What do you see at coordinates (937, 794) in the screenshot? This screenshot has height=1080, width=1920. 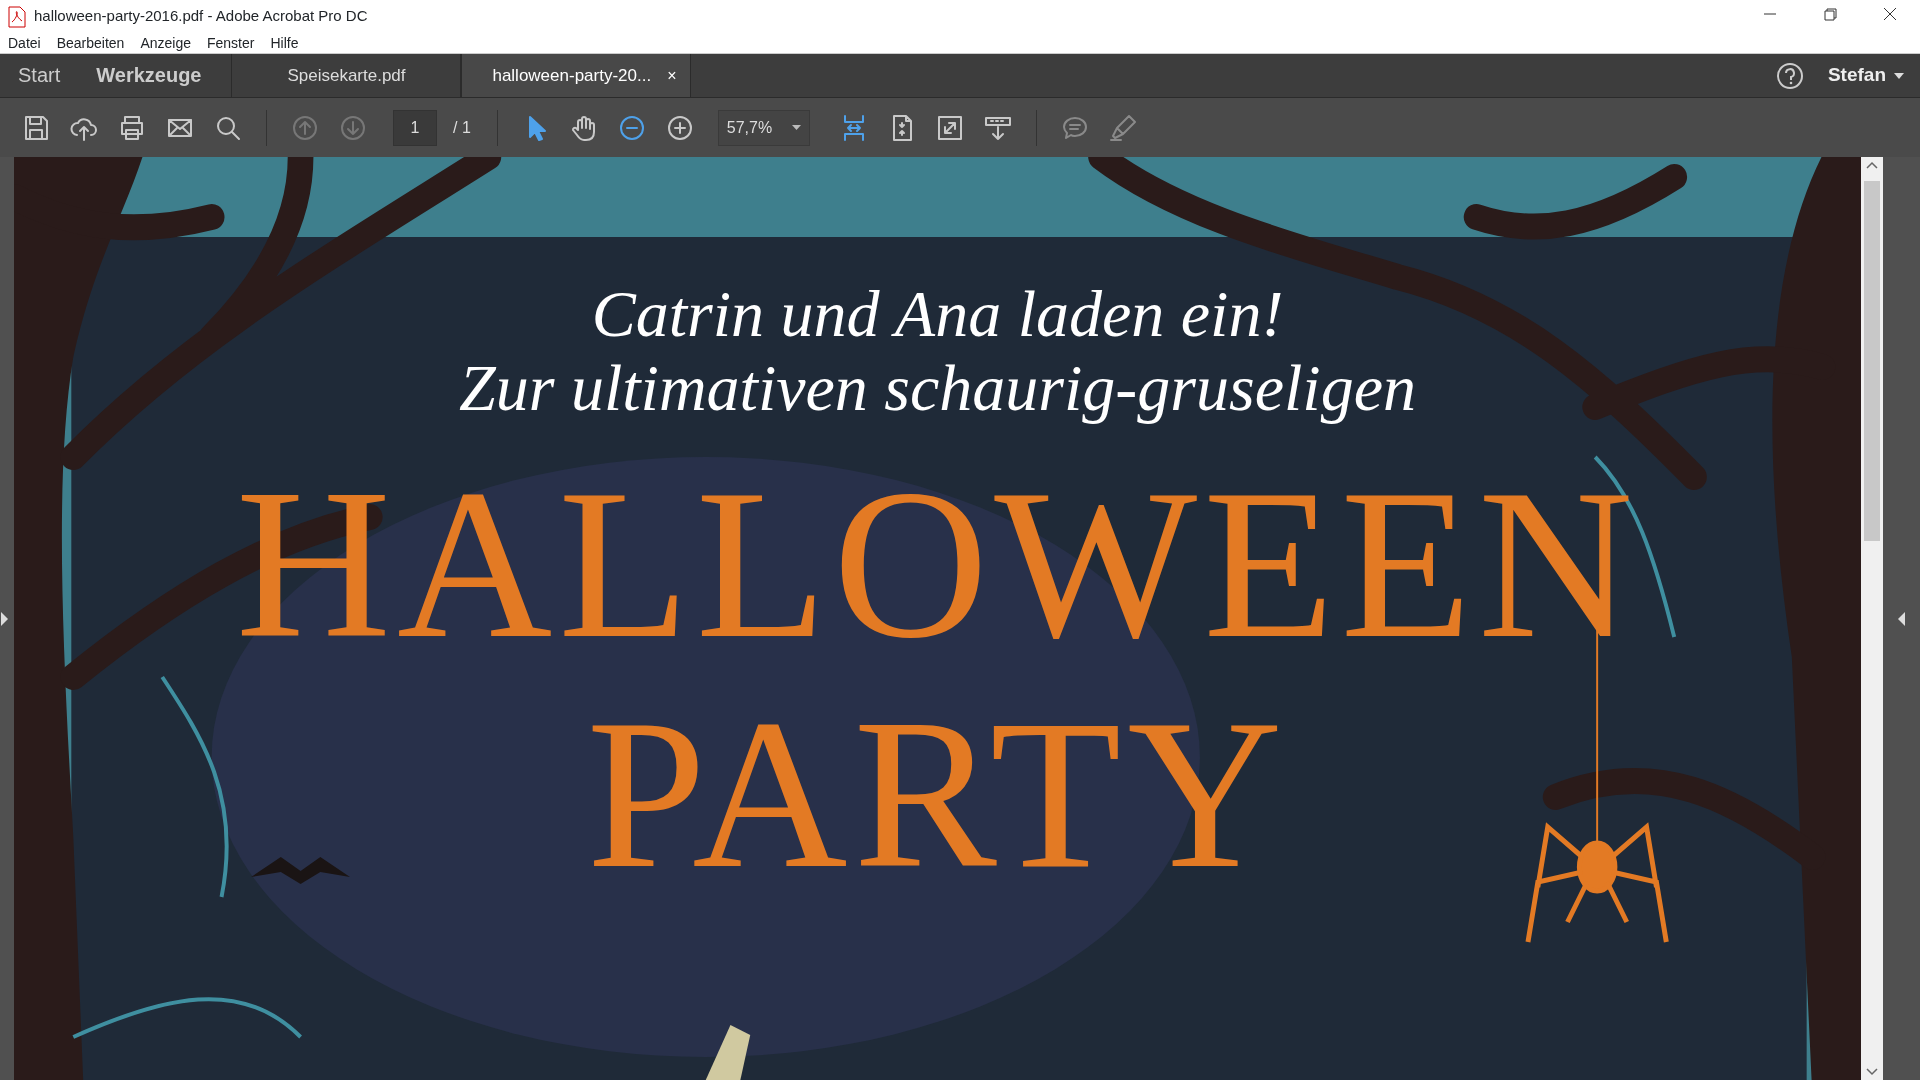 I see `party-title: PARTY` at bounding box center [937, 794].